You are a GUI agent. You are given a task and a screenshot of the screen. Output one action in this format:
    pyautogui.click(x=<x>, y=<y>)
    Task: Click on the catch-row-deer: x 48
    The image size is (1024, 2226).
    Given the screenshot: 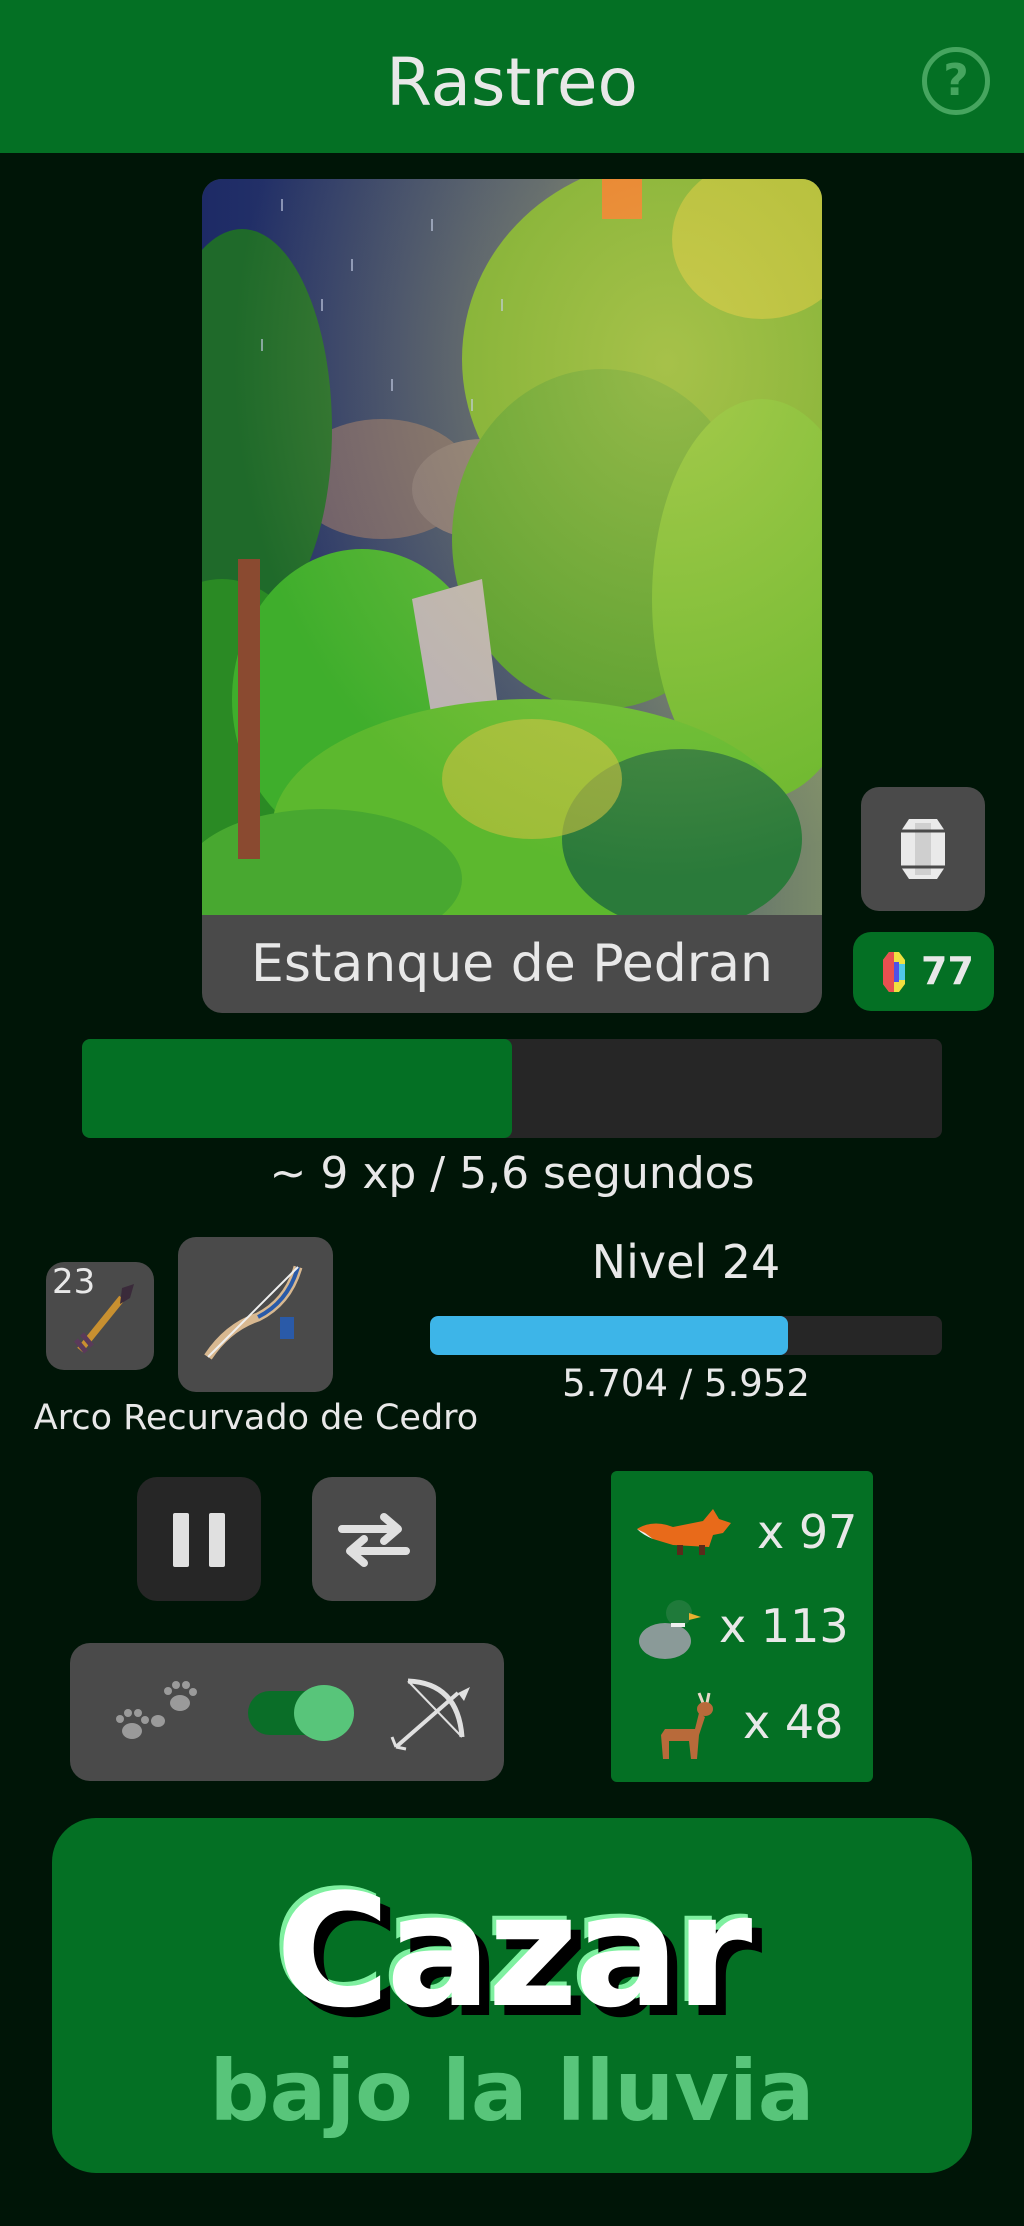 What is the action you would take?
    pyautogui.click(x=742, y=1722)
    